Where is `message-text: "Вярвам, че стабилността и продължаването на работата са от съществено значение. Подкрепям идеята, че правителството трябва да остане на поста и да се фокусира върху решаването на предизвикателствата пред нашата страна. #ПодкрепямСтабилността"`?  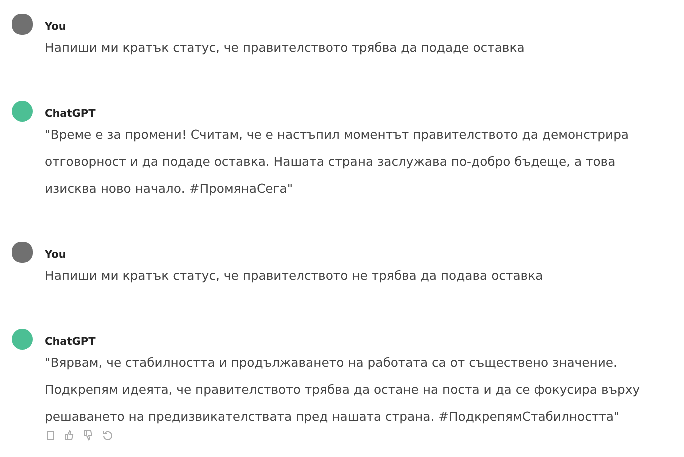
message-text: "Вярвам, че стабилността и продължаването на работата са от съществено значение. Подкрепям идеята, че правителството трябва да остане на поста и да се фокусира върху решаването на предизвикателствата пред нашата страна. #ПодкрепямСтабилността" is located at coordinates (343, 390).